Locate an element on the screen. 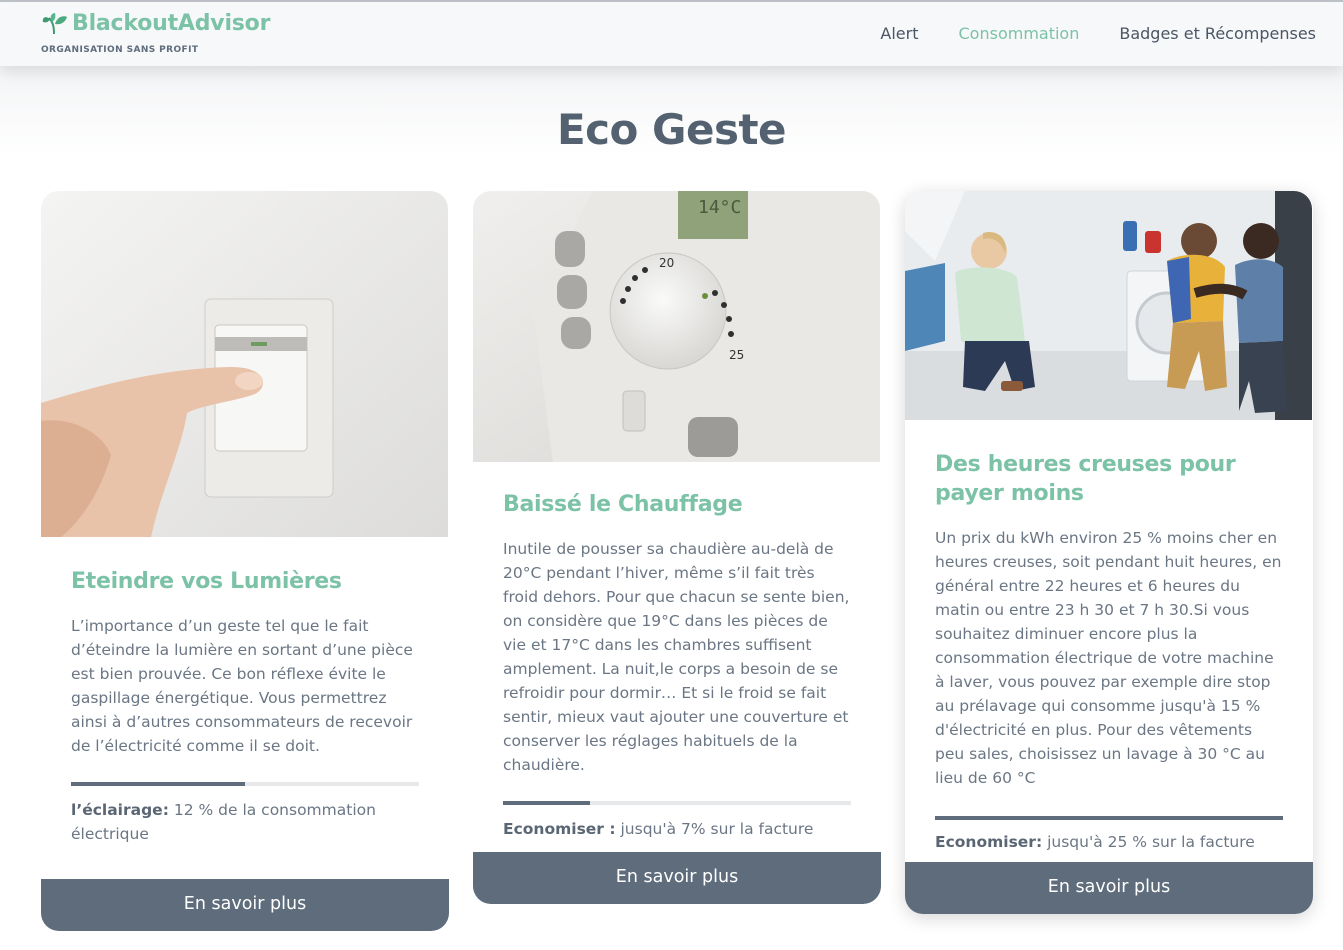  thermostat-image: 14°C 20 25 is located at coordinates (676, 326).